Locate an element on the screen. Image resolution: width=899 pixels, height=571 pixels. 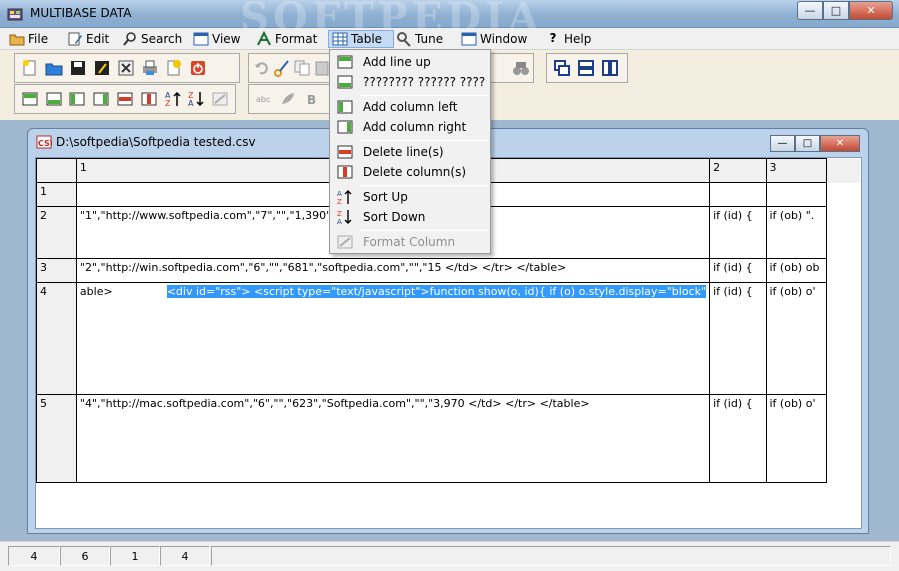
menu-add-column-right-label: Add column right is located at coordinates (415, 127).